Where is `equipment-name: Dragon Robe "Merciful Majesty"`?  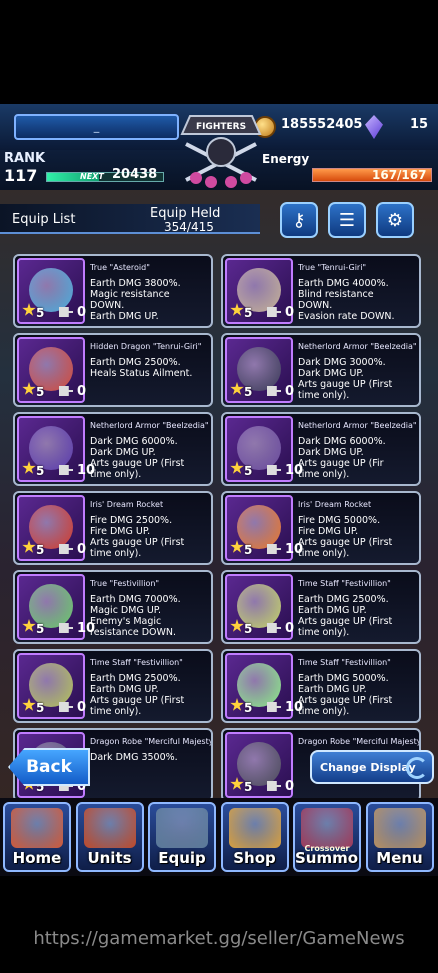
equipment-name: Dragon Robe "Merciful Majesty" is located at coordinates (359, 741).